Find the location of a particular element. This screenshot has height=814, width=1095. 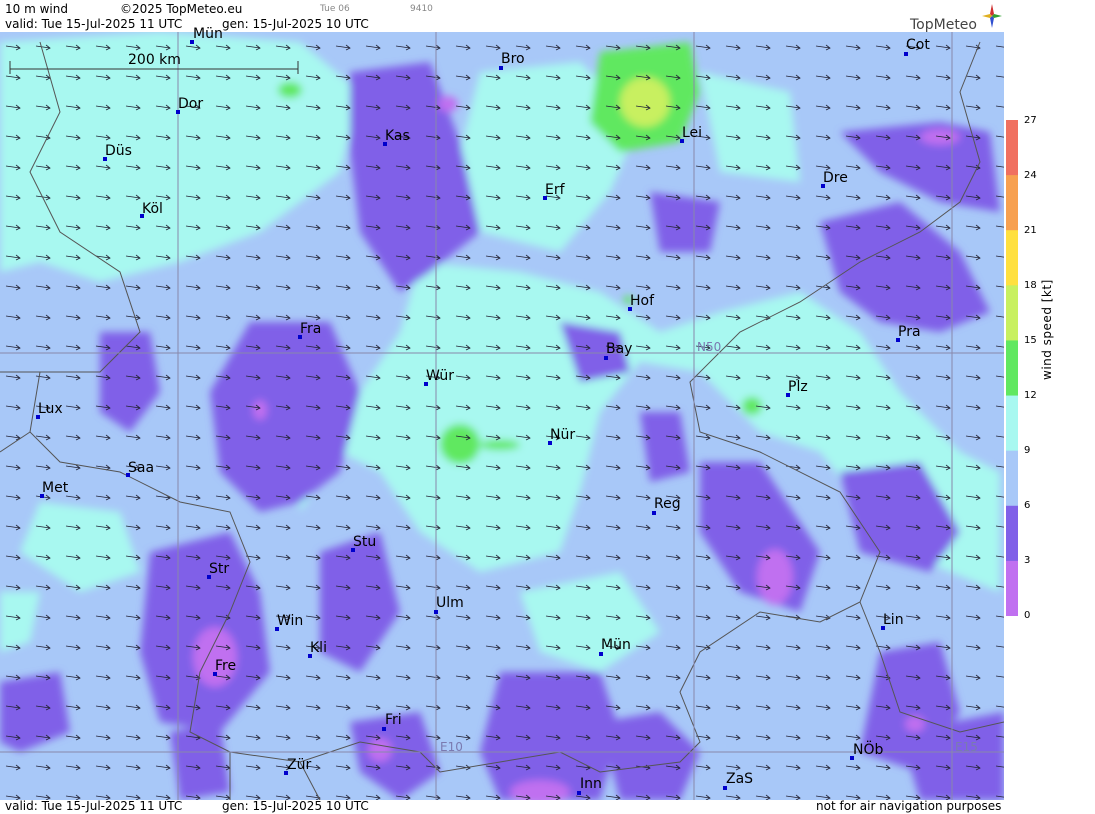

city-label-brocken: Bro is located at coordinates (513, 59).